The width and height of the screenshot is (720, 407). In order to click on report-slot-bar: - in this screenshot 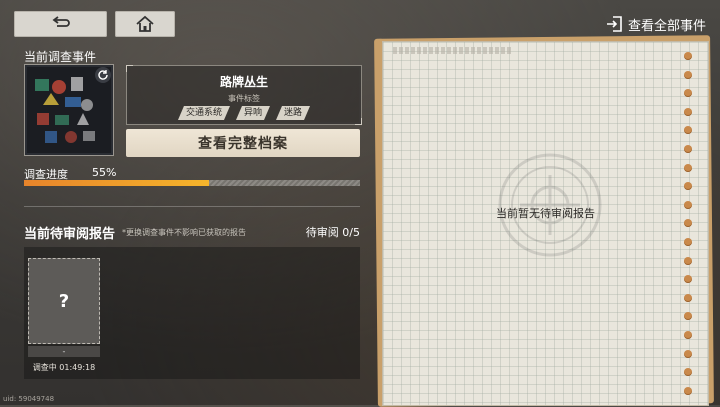, I will do `click(64, 351)`.